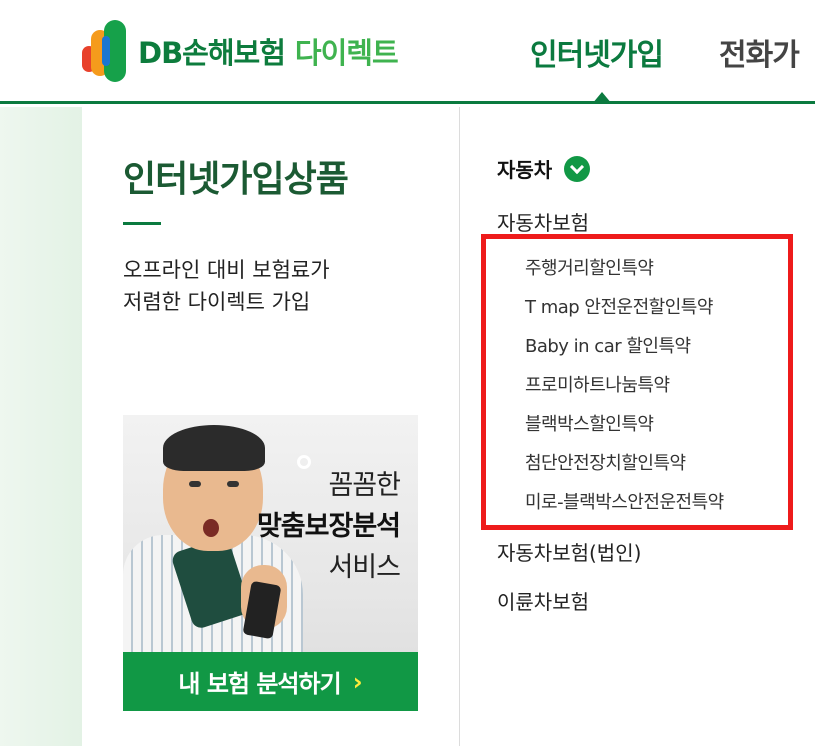 This screenshot has width=815, height=746. What do you see at coordinates (459, 426) in the screenshot?
I see `panel-divider` at bounding box center [459, 426].